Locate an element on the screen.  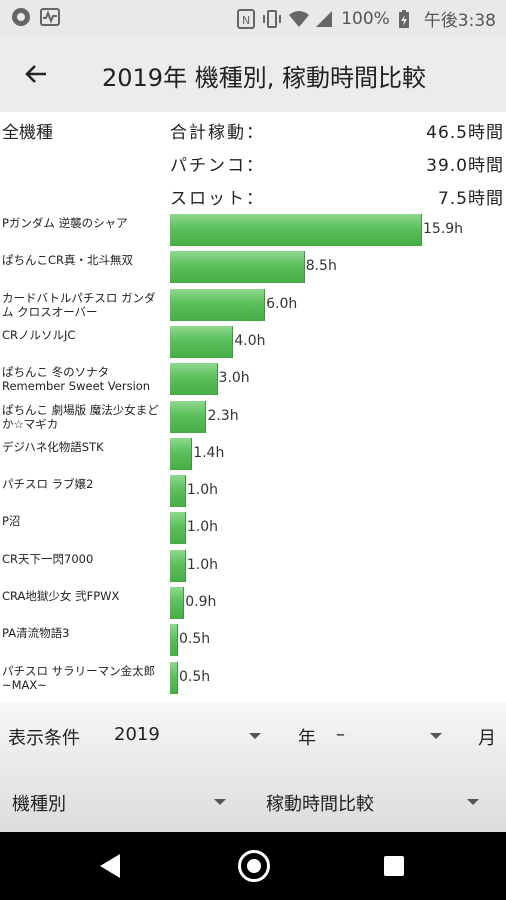
nav-home-icon is located at coordinates (254, 866).